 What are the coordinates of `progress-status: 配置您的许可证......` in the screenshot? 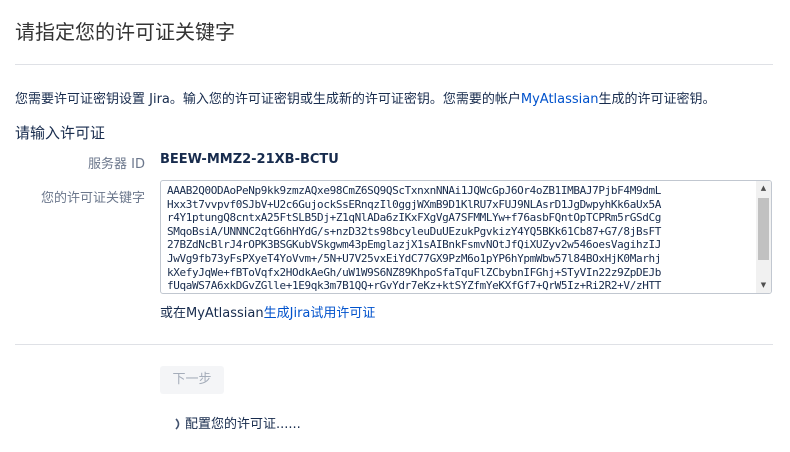 It's located at (237, 422).